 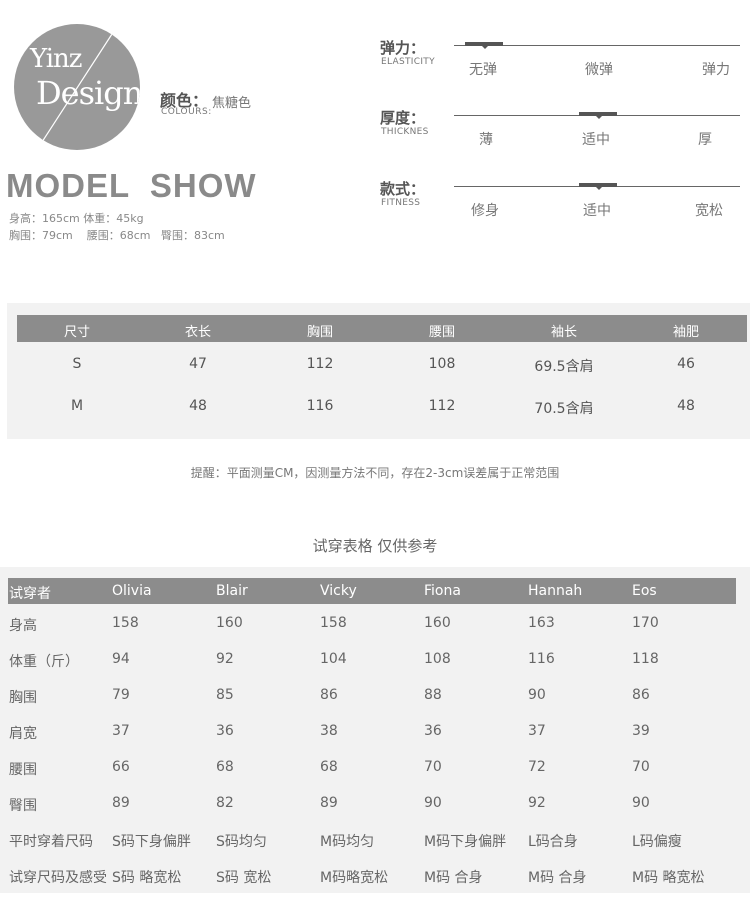 What do you see at coordinates (320, 406) in the screenshot?
I see `size-cell: 116` at bounding box center [320, 406].